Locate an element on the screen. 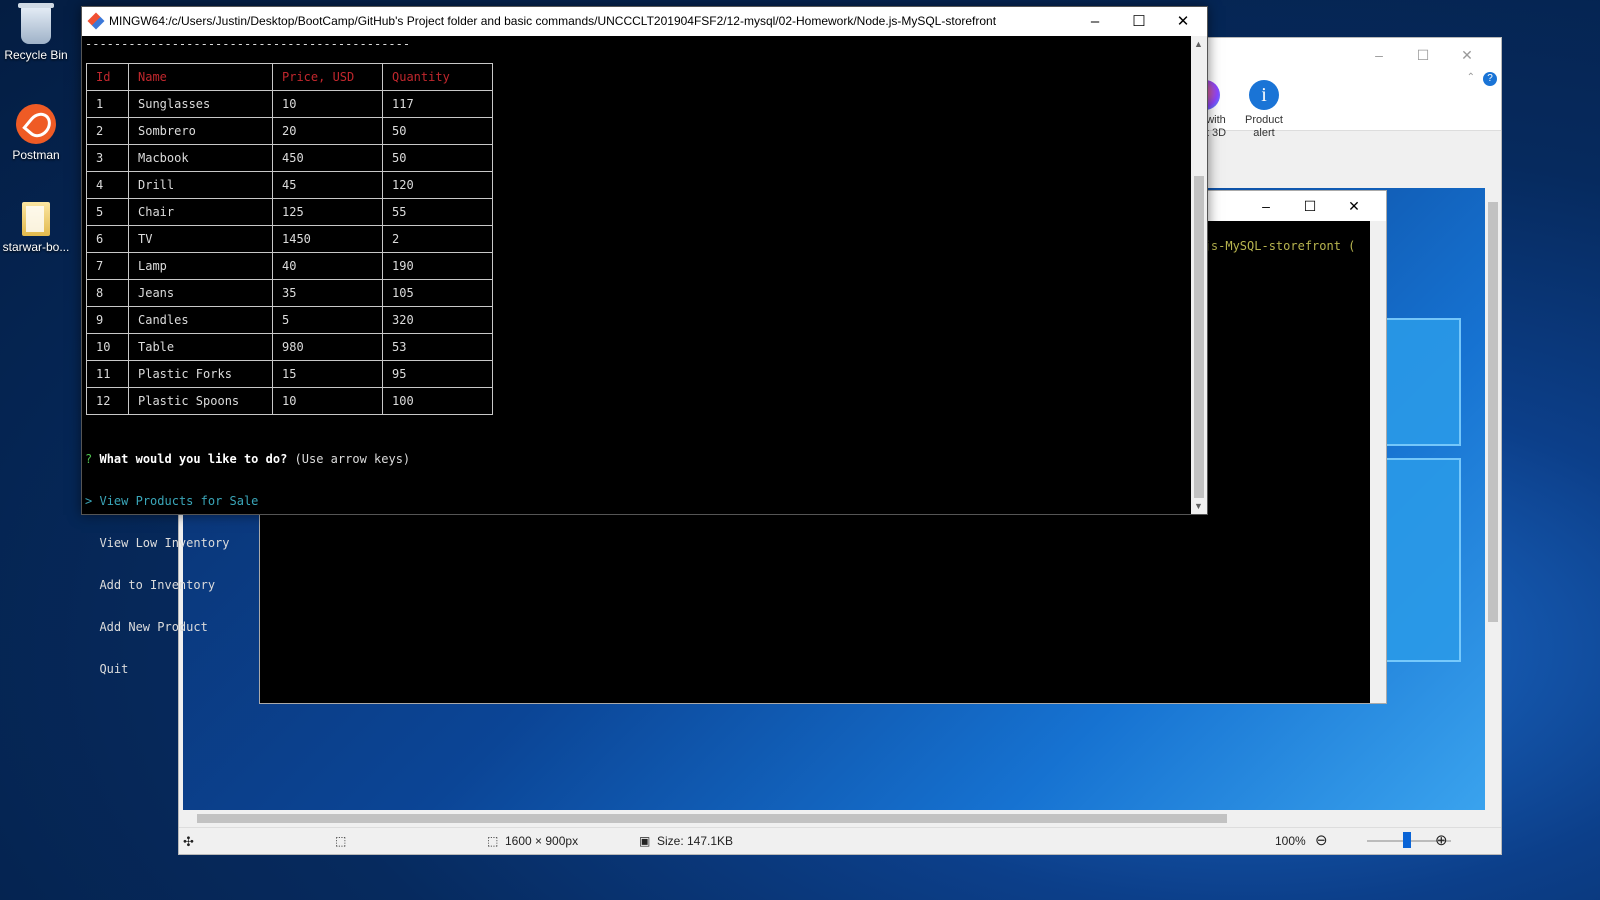 This screenshot has height=900, width=1600. table-row: 6 TV 1450 2 is located at coordinates (289, 239).